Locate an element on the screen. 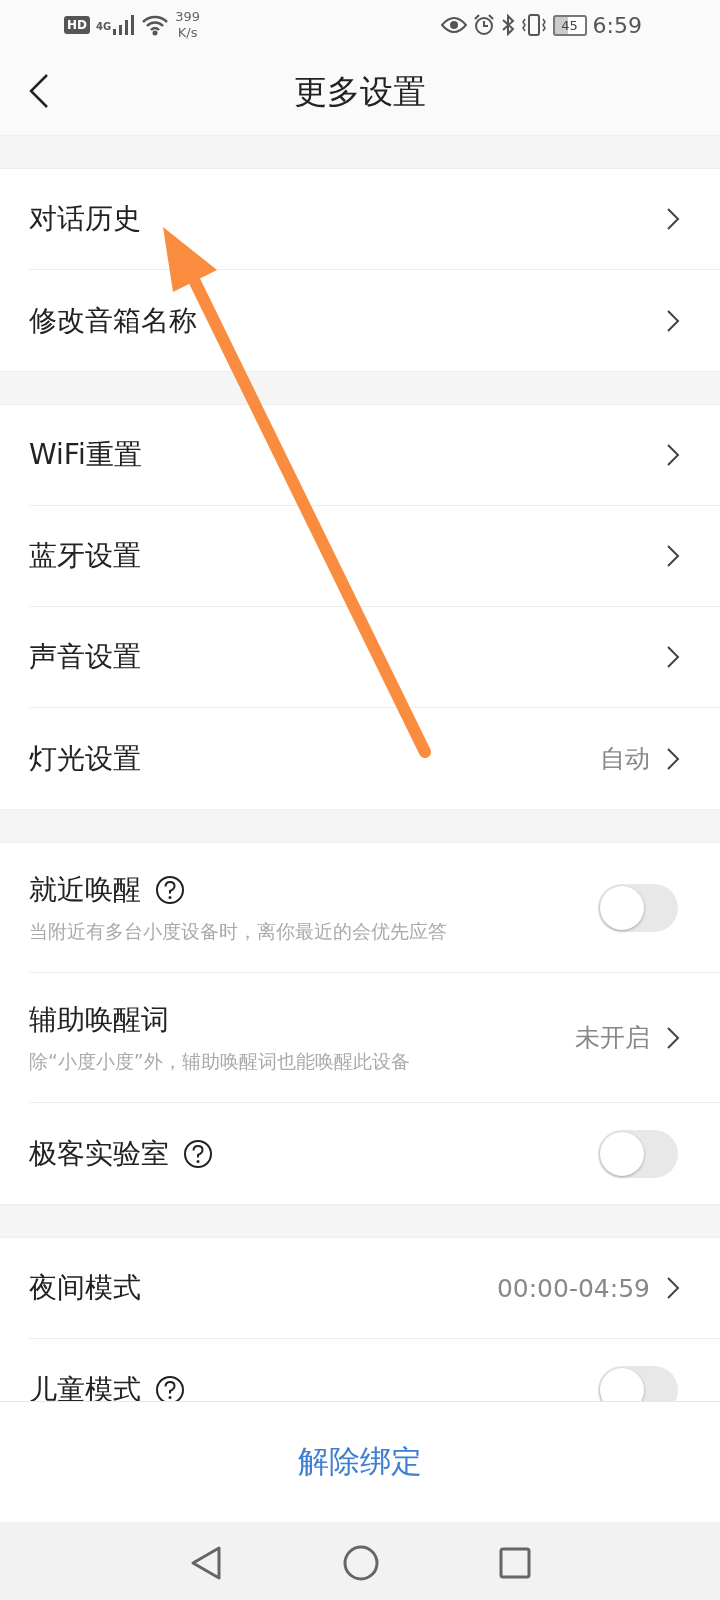  recents-icon is located at coordinates (515, 1563).